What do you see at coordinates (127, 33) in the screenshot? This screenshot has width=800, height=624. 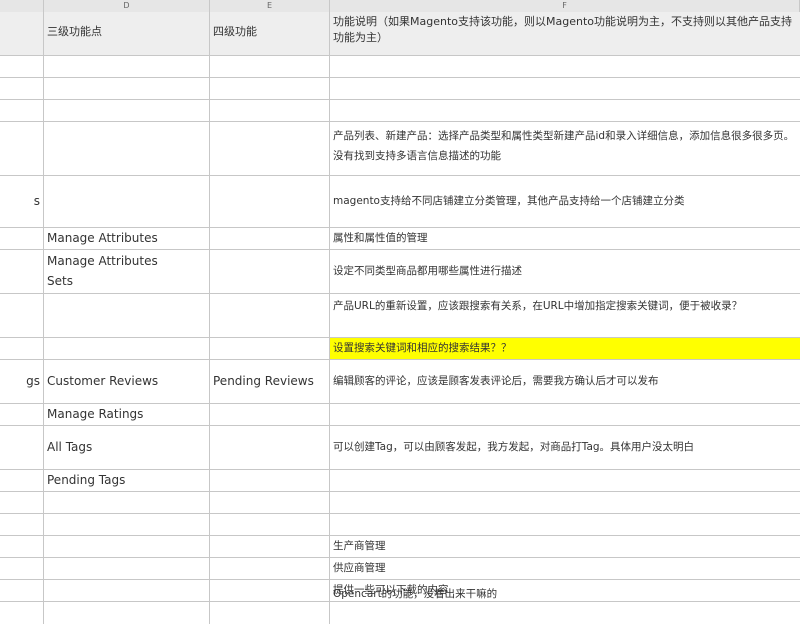 I see `header-cell-level3: 三级功能点` at bounding box center [127, 33].